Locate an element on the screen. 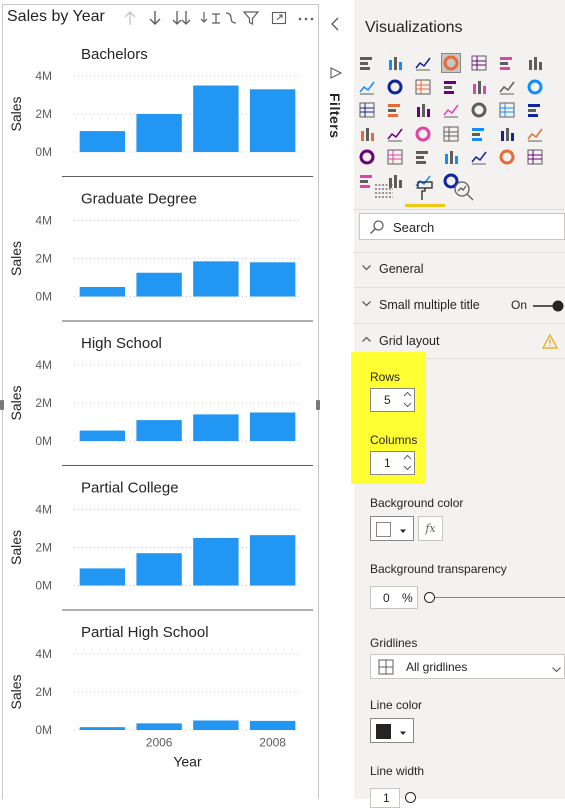 The image size is (565, 808). gridlines-dropdown: All gridlines is located at coordinates (467, 666).